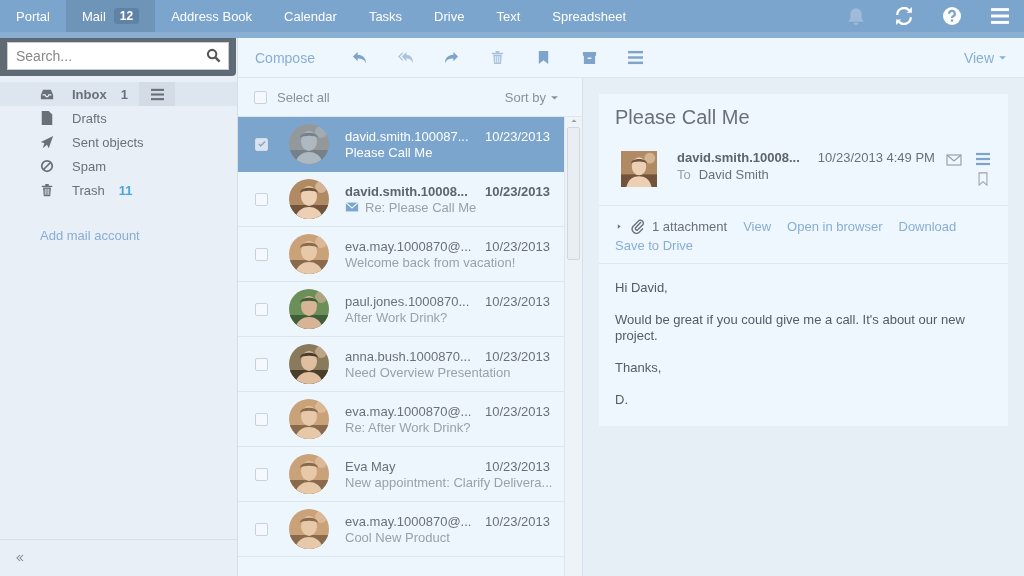  I want to click on attachment-link: Save to Drive, so click(654, 245).